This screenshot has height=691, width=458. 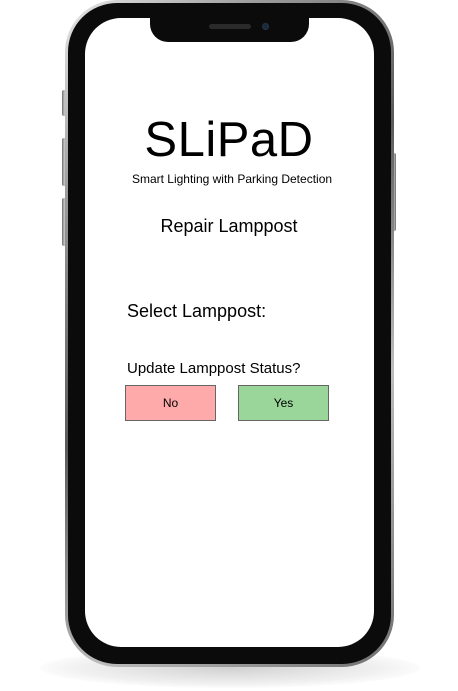 What do you see at coordinates (229, 226) in the screenshot?
I see `page-title: Repair Lamppost` at bounding box center [229, 226].